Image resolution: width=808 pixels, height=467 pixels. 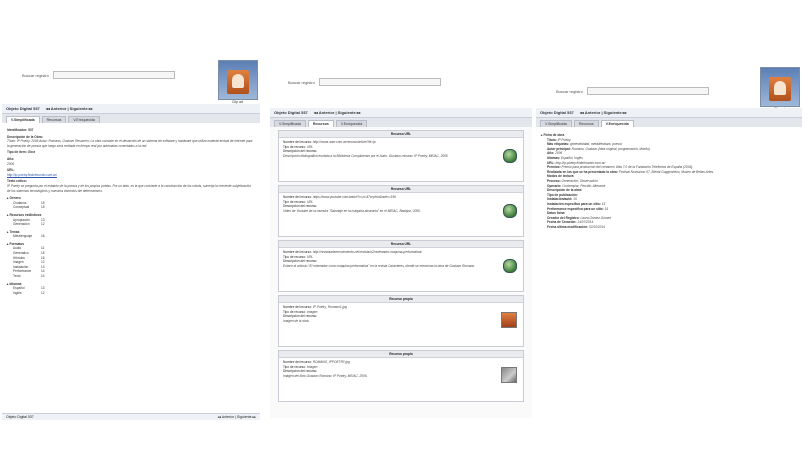 I want to click on field-value: http://ip-poetry.findelmundo.com.ar/, so click(x=580, y=162).